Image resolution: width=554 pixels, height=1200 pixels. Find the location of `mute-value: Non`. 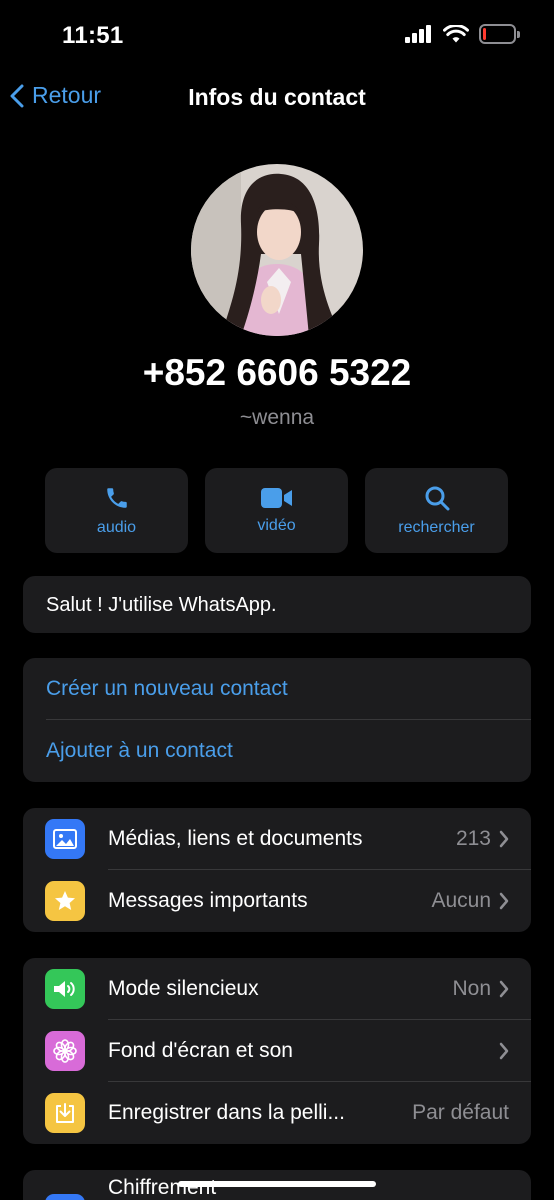

mute-value: Non is located at coordinates (471, 988).